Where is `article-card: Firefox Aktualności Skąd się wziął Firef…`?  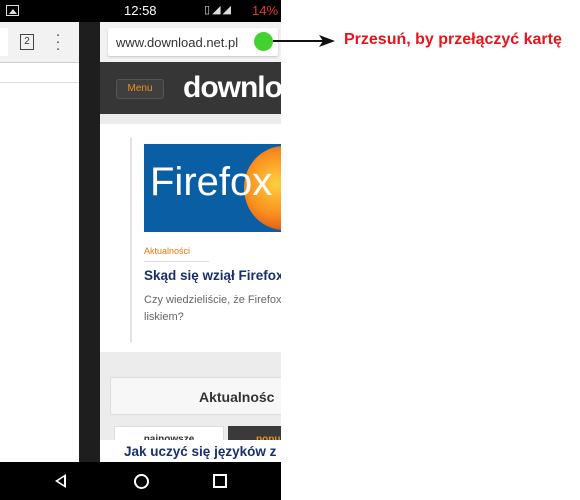
article-card: Firefox Aktualności Skąd się wziął Firef… is located at coordinates (190, 238).